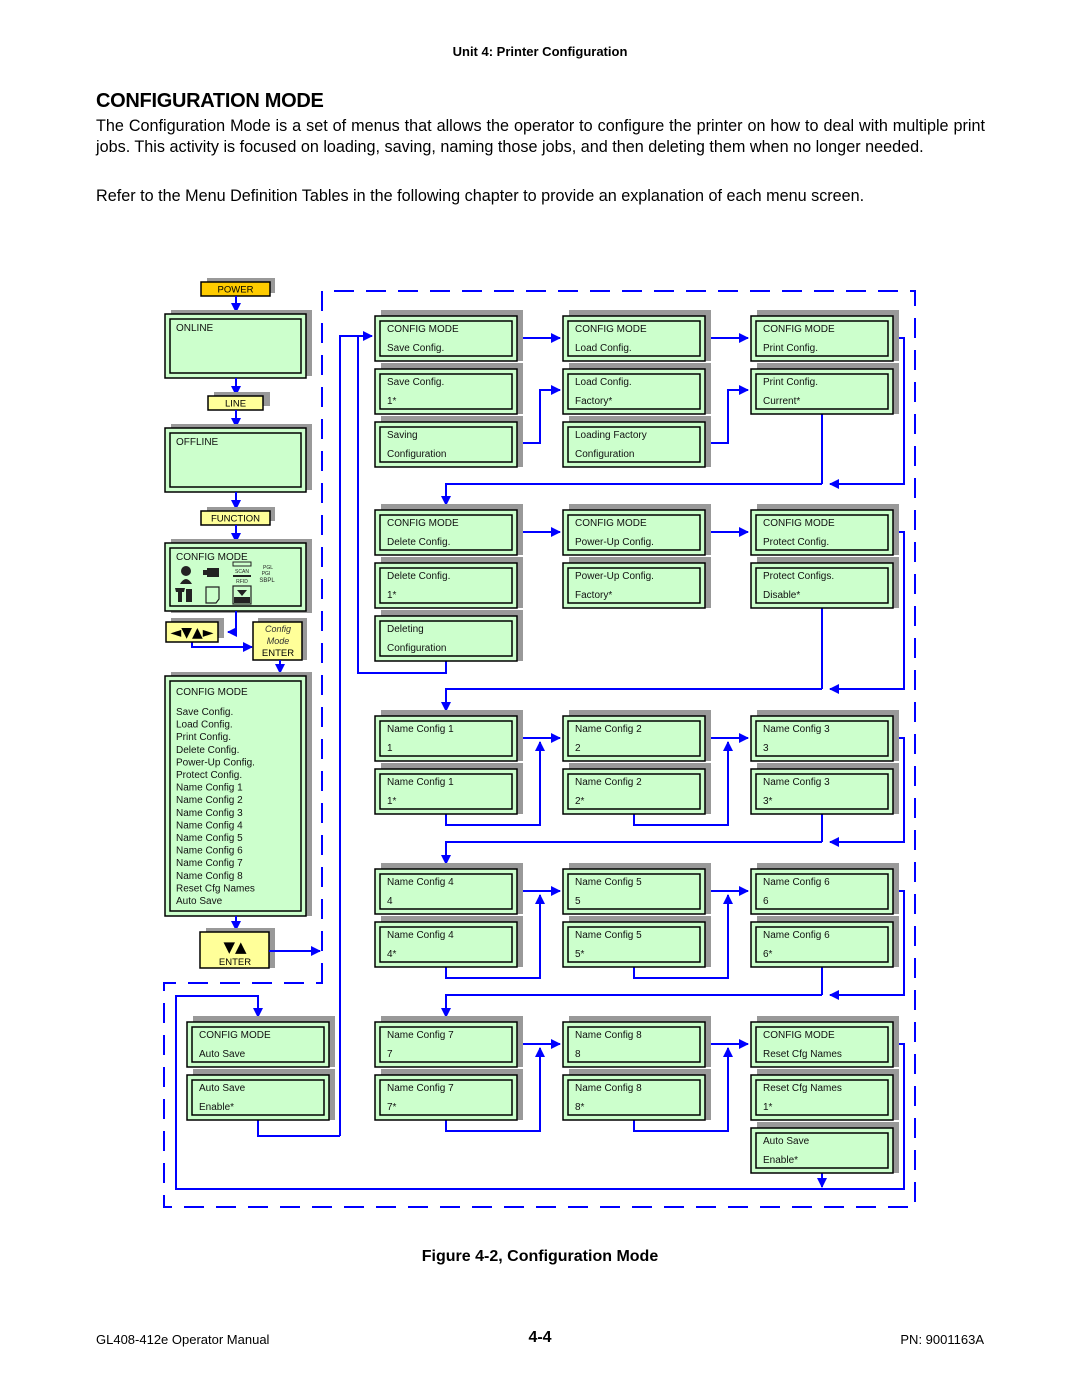  What do you see at coordinates (796, 729) in the screenshot?
I see `screen-line1: Name Config 3` at bounding box center [796, 729].